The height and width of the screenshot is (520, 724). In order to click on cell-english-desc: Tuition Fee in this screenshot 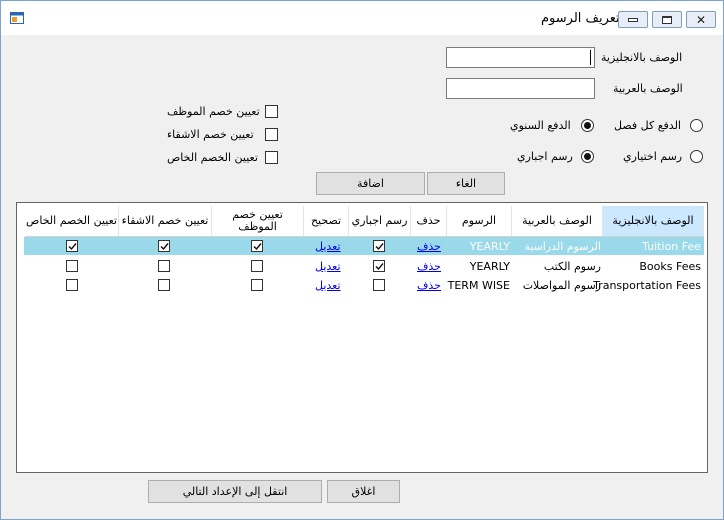, I will do `click(671, 246)`.